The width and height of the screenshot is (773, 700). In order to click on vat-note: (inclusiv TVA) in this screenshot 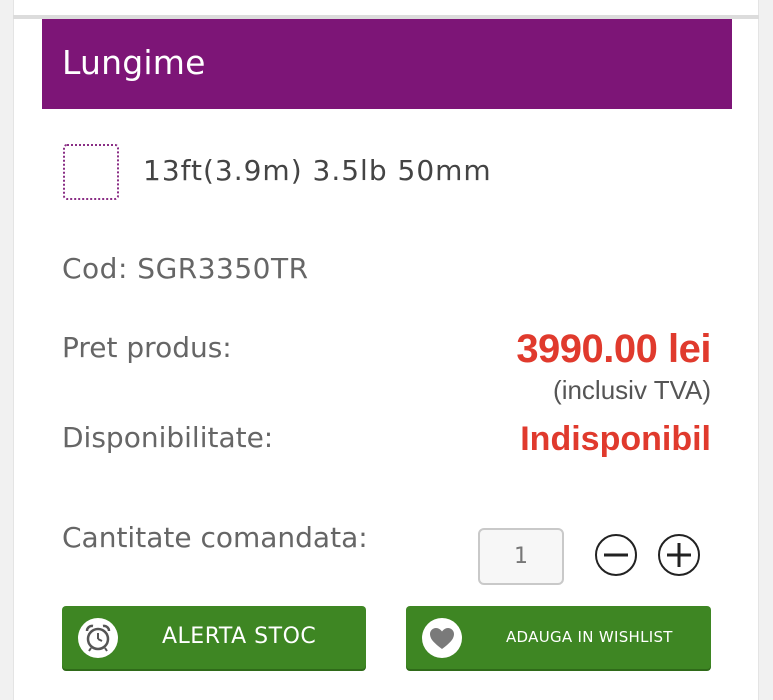, I will do `click(632, 390)`.